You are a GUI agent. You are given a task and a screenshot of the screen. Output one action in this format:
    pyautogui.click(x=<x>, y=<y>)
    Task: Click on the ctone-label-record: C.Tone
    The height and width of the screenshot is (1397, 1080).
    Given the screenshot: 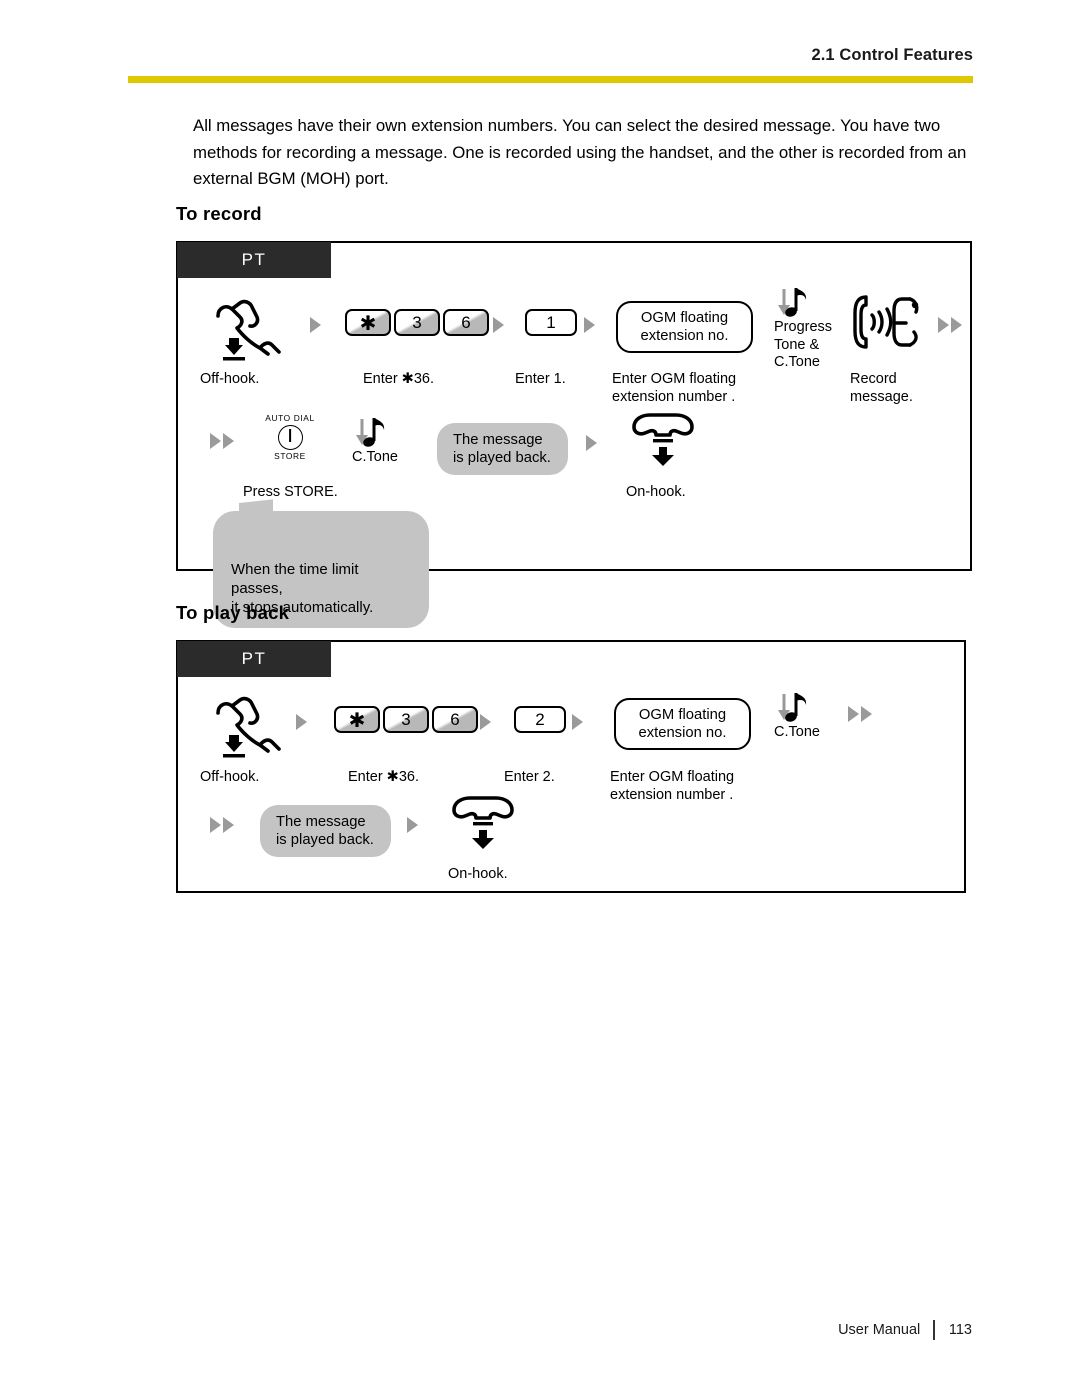 What is the action you would take?
    pyautogui.click(x=375, y=457)
    